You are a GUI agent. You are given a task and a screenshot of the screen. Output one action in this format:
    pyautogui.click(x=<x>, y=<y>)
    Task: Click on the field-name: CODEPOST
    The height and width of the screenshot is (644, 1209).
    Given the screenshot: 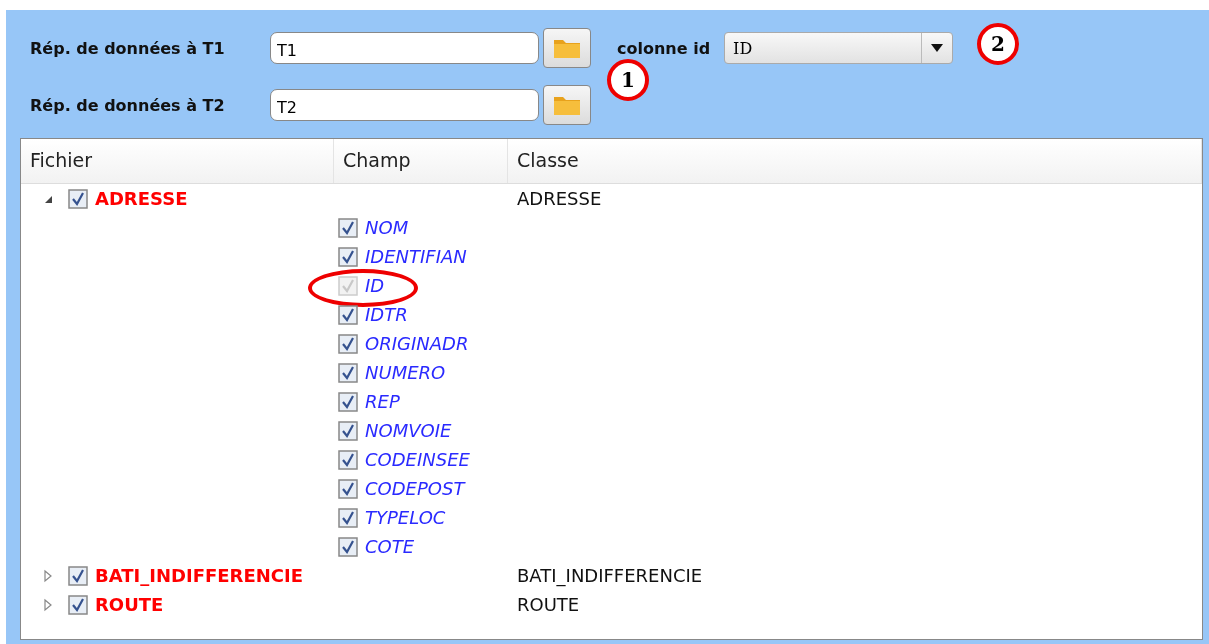 What is the action you would take?
    pyautogui.click(x=415, y=488)
    